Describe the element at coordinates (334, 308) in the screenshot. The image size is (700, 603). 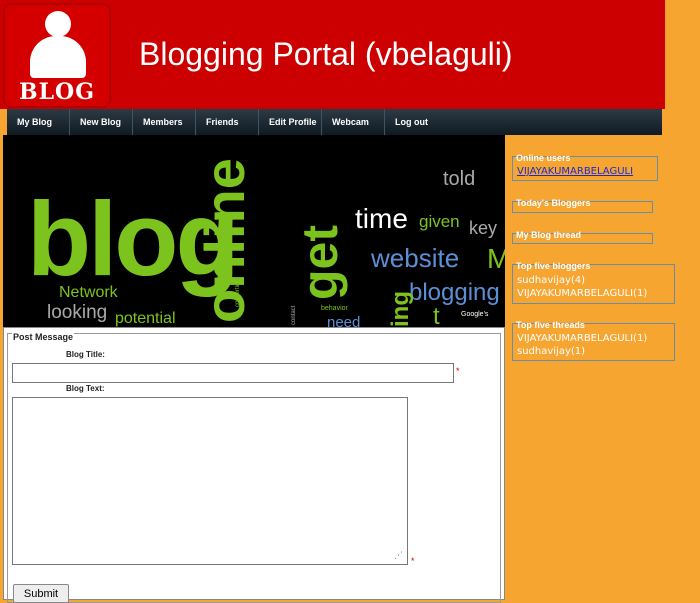
I see `word-behavior: behavior` at that location.